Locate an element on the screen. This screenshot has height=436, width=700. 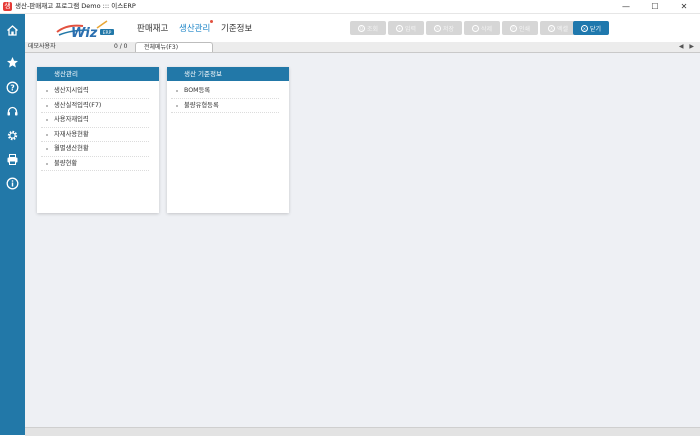
print-button-label: 인쇄 is located at coordinates (524, 29).